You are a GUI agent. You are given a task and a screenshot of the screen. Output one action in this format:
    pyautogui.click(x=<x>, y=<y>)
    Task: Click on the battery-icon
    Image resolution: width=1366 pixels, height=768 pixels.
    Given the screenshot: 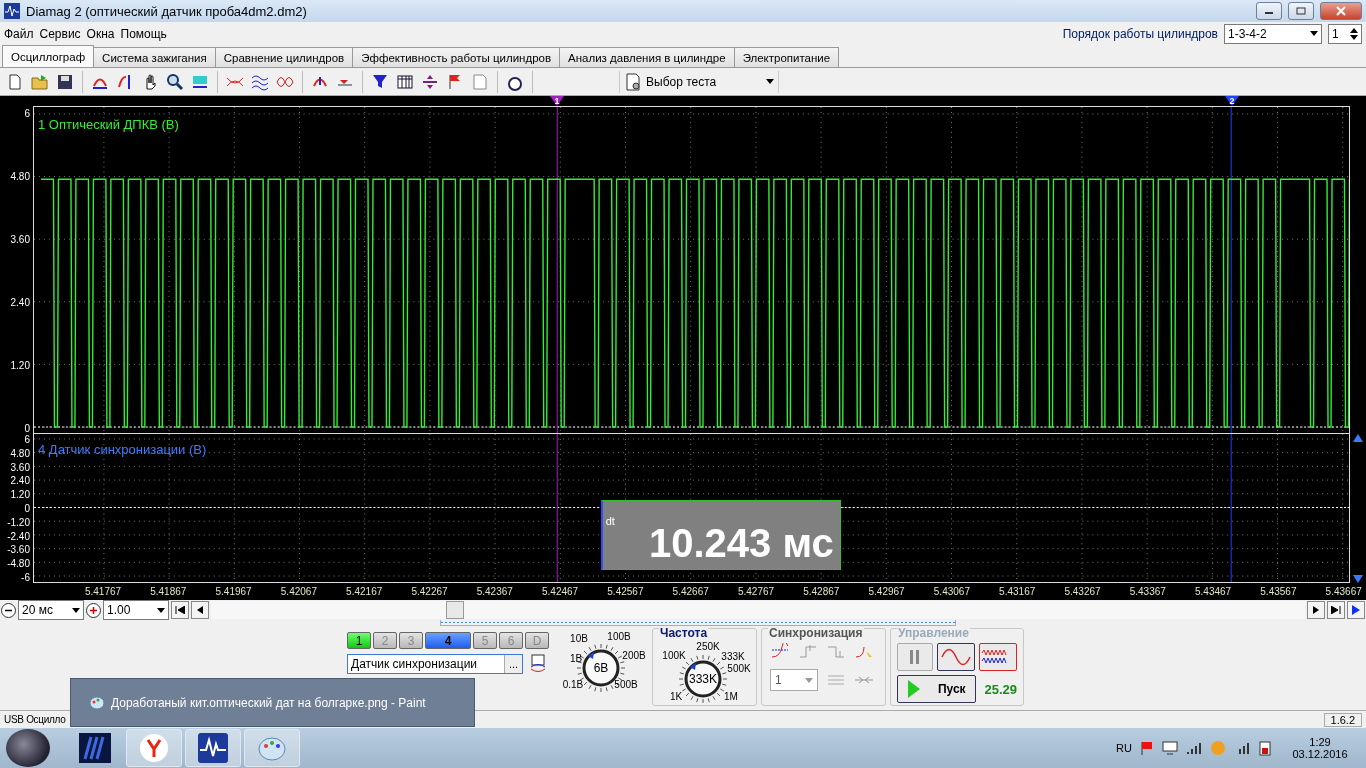 What is the action you would take?
    pyautogui.click(x=1265, y=748)
    